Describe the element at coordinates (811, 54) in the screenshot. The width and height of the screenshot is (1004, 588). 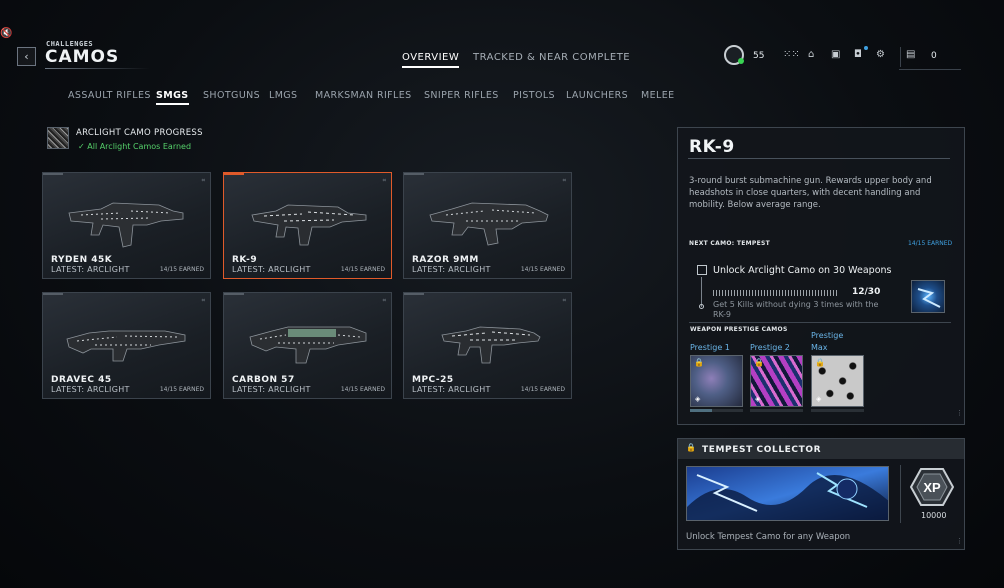
I see `unlock-icon: ⌂` at that location.